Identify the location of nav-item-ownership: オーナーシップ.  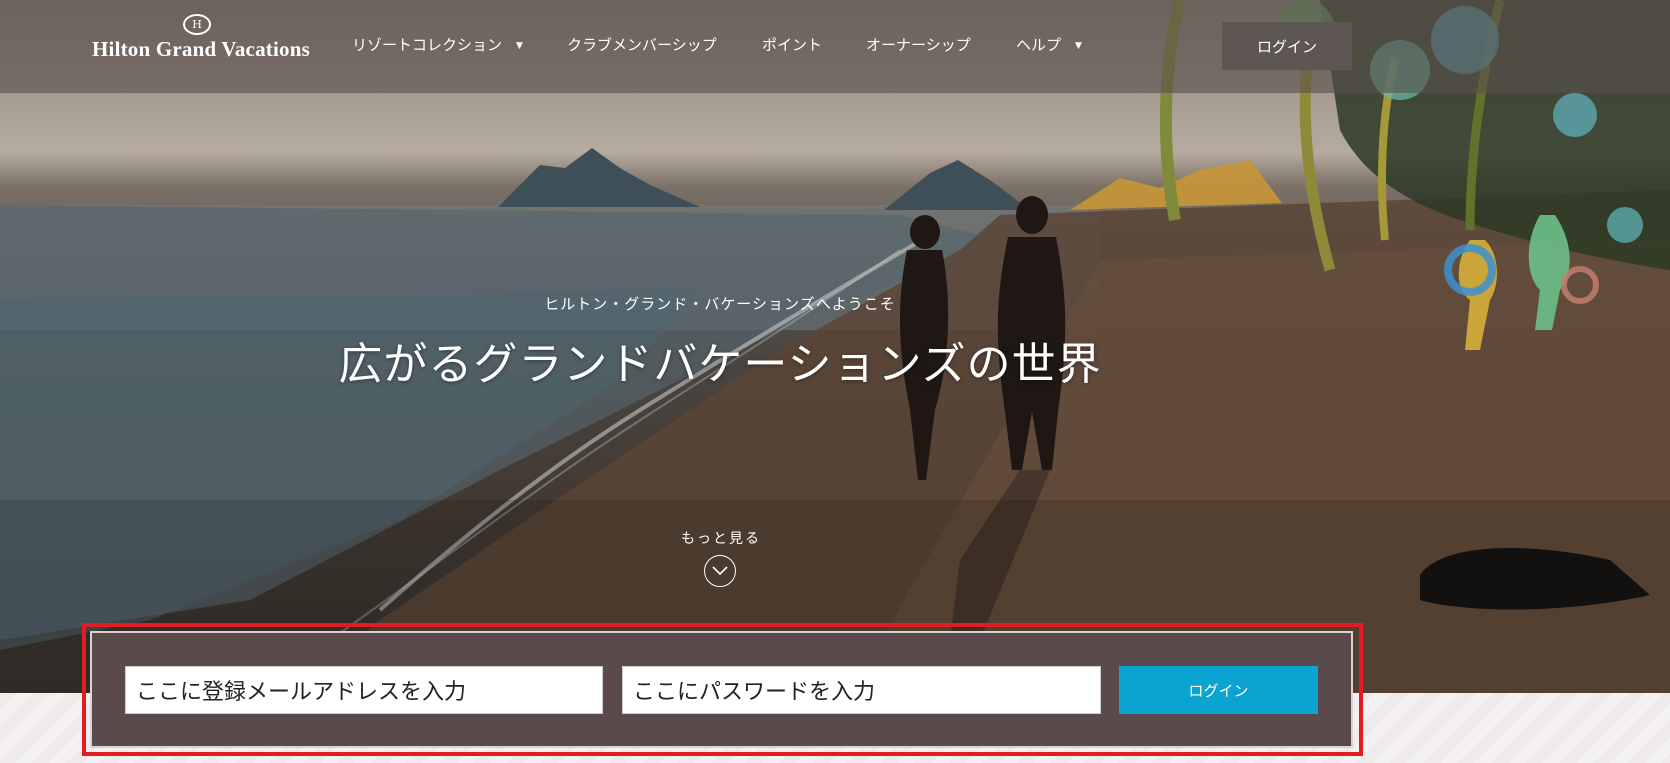
(918, 44).